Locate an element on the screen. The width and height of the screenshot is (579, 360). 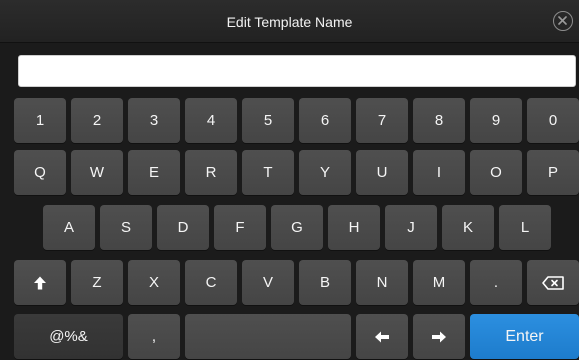
key-z: Z is located at coordinates (97, 282).